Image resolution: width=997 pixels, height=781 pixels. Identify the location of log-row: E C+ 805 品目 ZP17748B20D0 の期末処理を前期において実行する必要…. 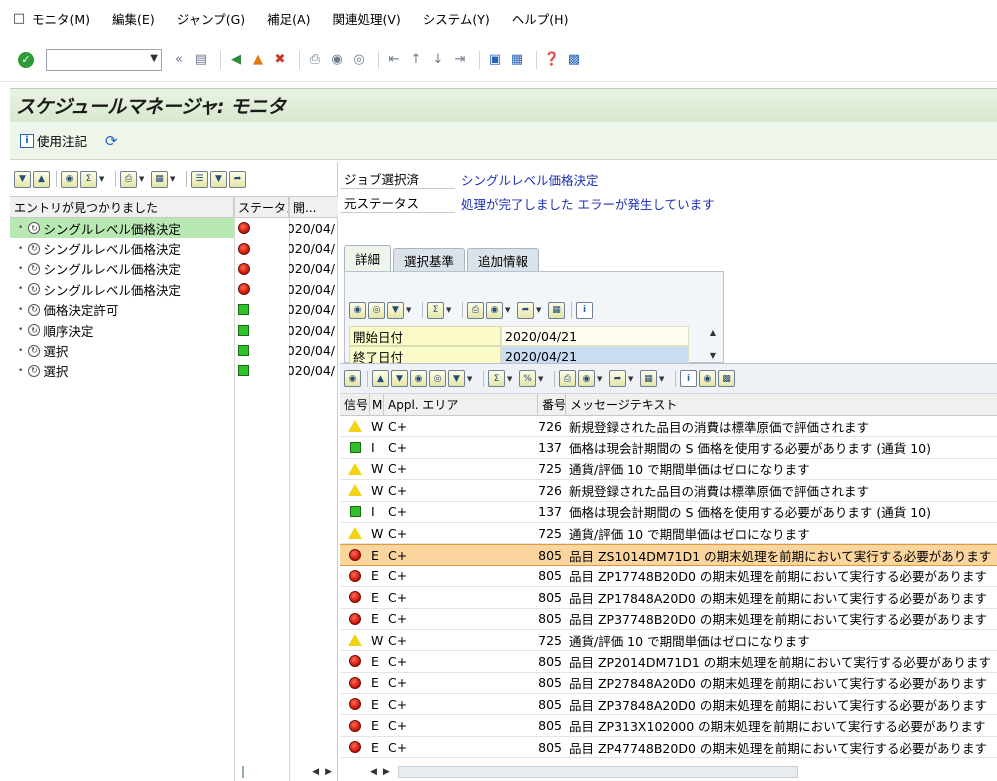
(668, 577).